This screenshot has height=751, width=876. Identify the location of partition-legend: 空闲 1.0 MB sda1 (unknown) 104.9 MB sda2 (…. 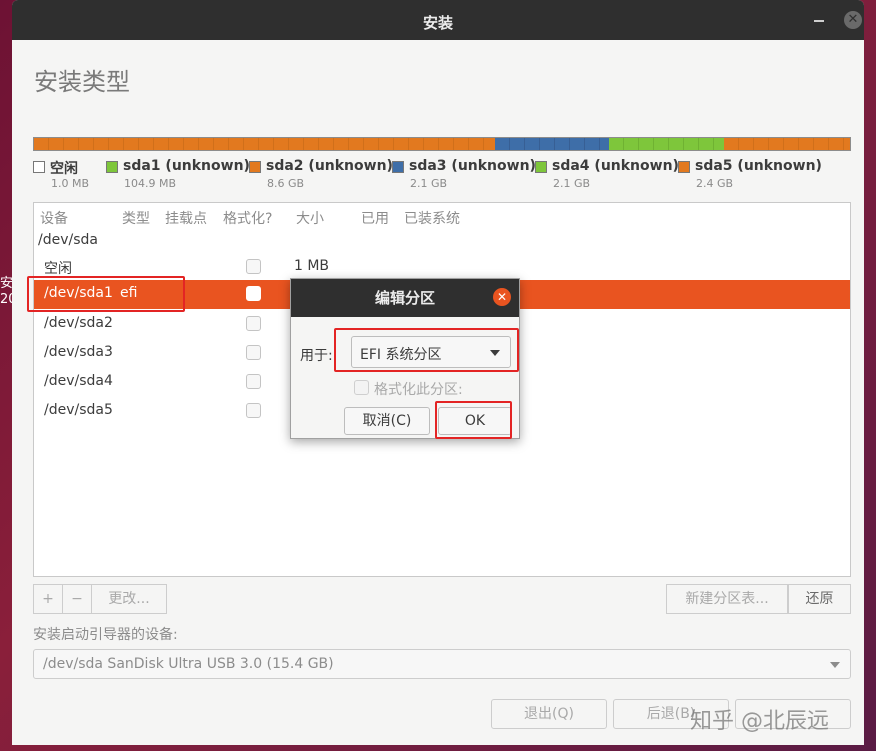
(443, 178).